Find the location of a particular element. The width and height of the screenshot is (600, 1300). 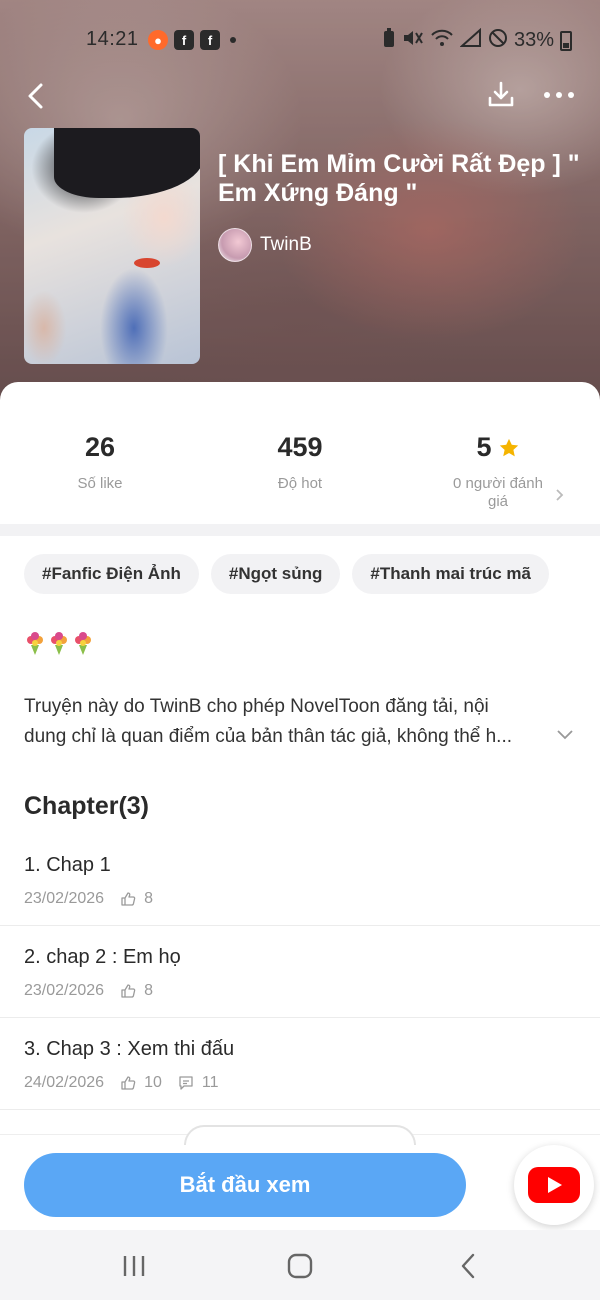

chapter-comments: 11 is located at coordinates (210, 1082).